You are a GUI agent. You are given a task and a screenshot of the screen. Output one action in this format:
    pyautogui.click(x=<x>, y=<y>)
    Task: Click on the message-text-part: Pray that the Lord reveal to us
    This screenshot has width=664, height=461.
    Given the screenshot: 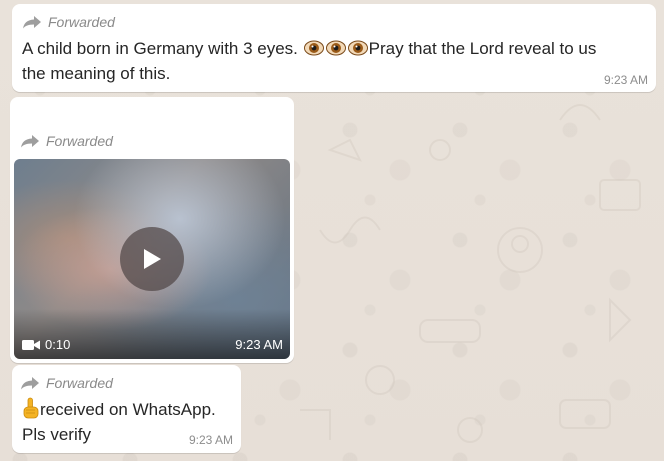 What is the action you would take?
    pyautogui.click(x=482, y=48)
    